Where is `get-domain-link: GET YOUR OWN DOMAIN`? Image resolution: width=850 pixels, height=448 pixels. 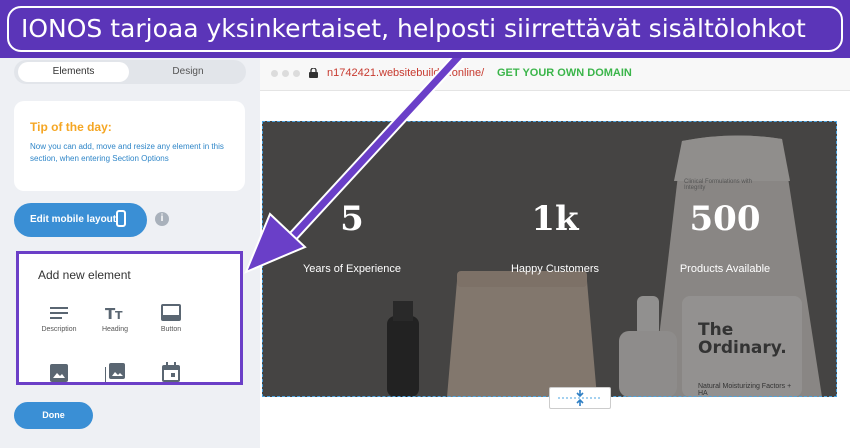
get-domain-link: GET YOUR OWN DOMAIN is located at coordinates (564, 73).